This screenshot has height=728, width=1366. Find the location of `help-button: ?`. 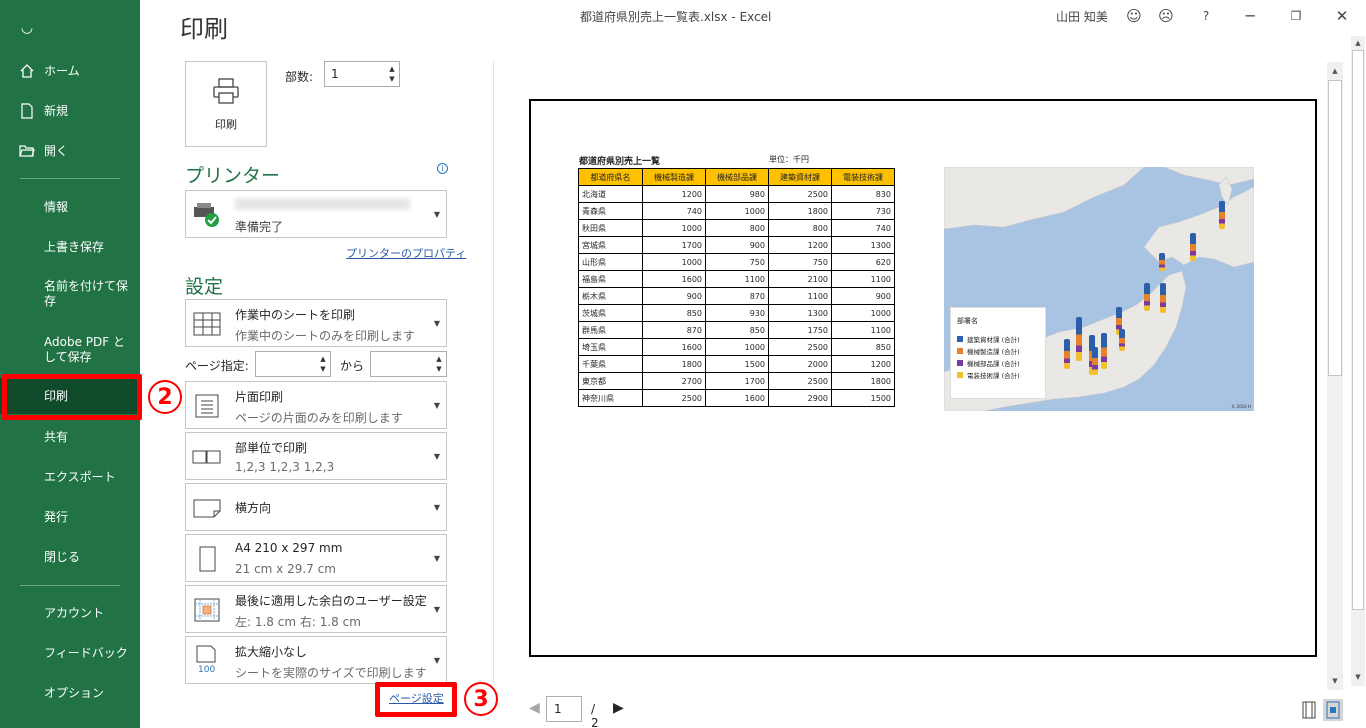

help-button: ? is located at coordinates (1206, 16).